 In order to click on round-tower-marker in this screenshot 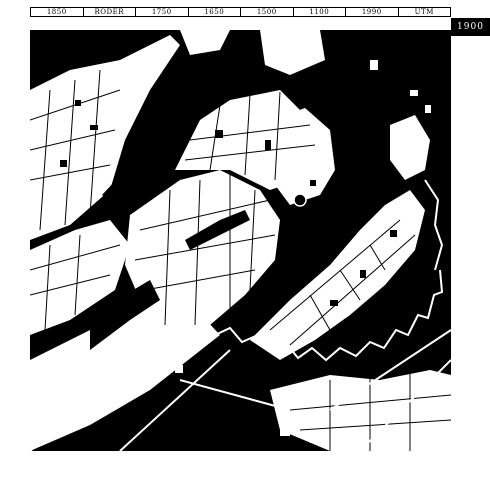, I will do `click(300, 200)`.